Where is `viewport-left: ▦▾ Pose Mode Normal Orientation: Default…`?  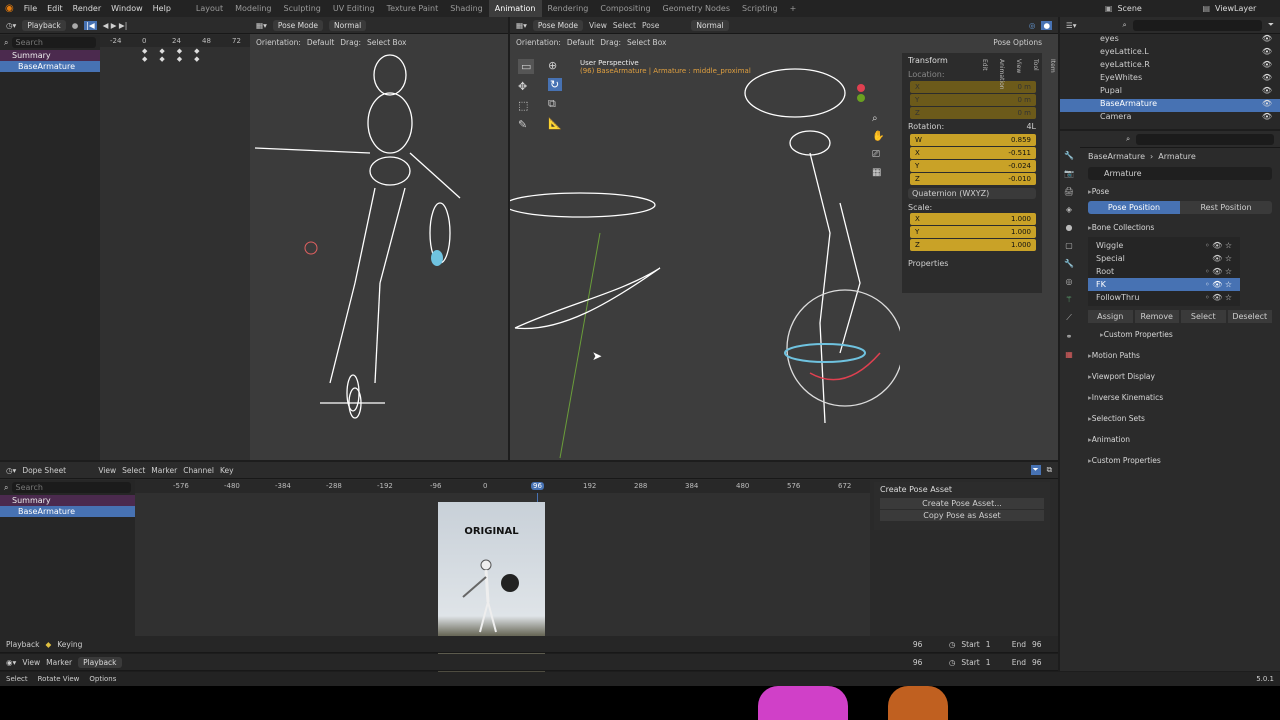
viewport-left: ▦▾ Pose Mode Normal Orientation: Default… is located at coordinates (379, 238).